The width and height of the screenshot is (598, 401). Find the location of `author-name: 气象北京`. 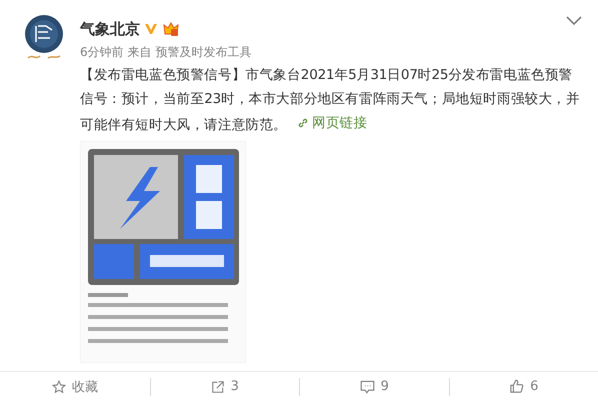

author-name: 气象北京 is located at coordinates (110, 29).